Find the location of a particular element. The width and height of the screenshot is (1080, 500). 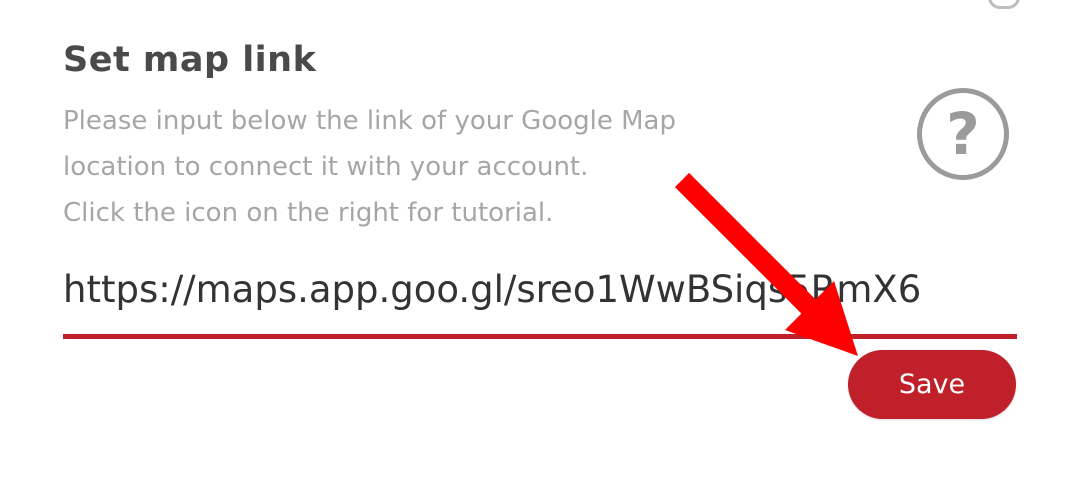

section-title: Set map link is located at coordinates (190, 60).